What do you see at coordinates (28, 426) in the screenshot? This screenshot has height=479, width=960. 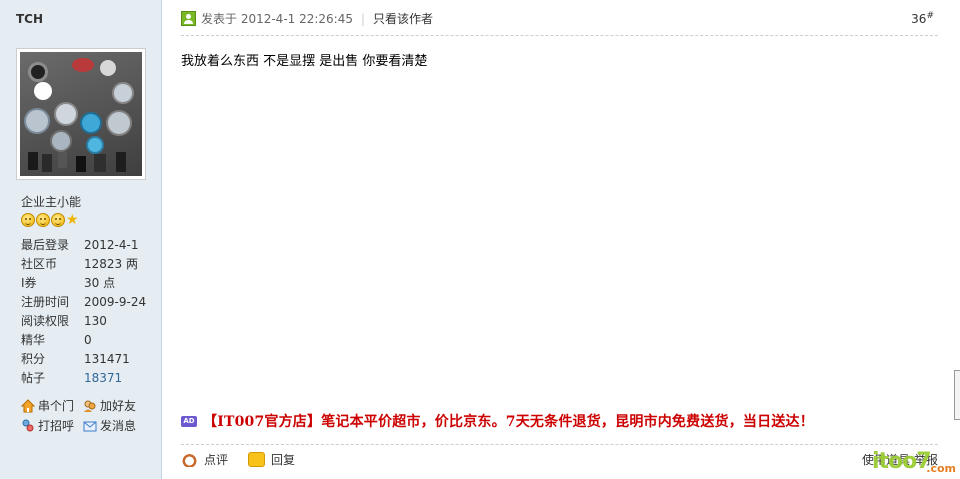 I see `greet-icon` at bounding box center [28, 426].